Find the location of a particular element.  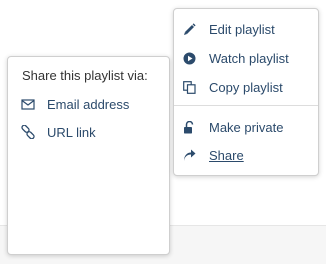

share-via-url-label: URL link is located at coordinates (71, 132).